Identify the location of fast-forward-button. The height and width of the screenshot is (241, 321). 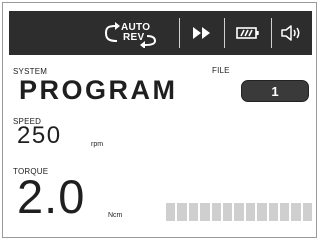
(202, 33).